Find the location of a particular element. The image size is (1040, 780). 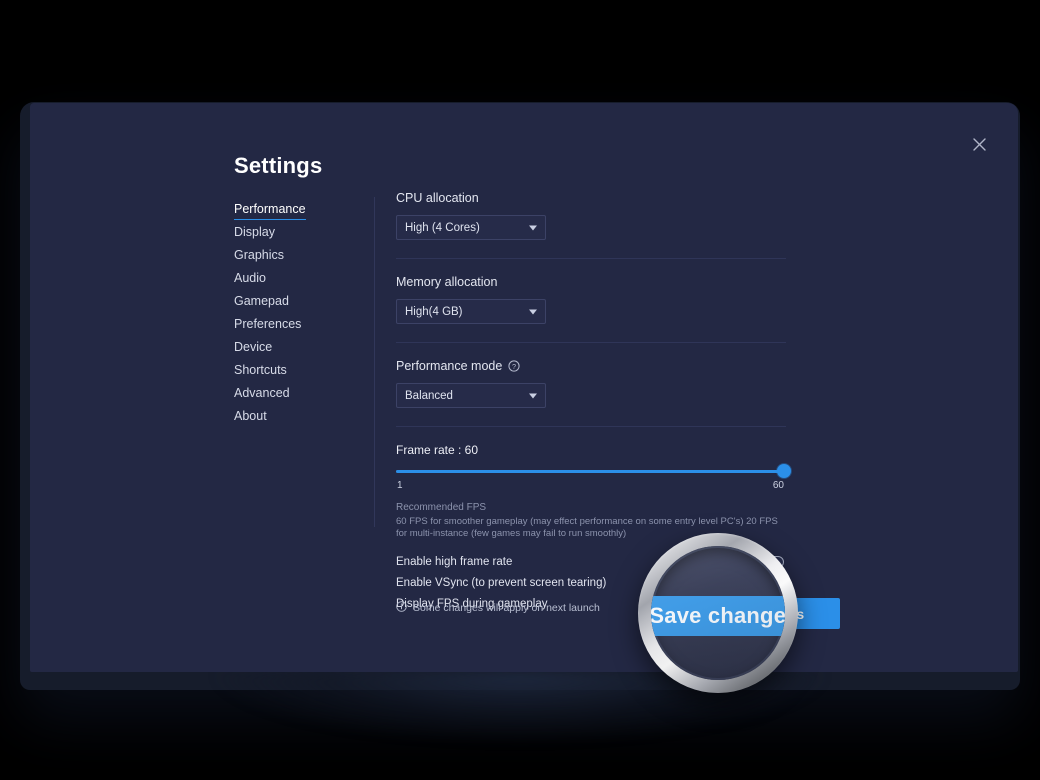

performance-mode-select: Balanced is located at coordinates (471, 395).